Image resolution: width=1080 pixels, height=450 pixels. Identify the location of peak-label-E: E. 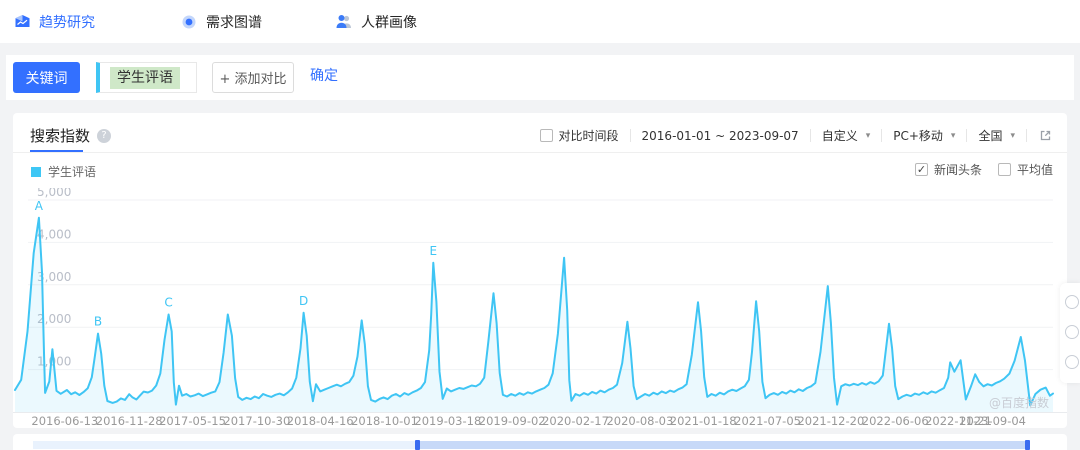
(434, 251).